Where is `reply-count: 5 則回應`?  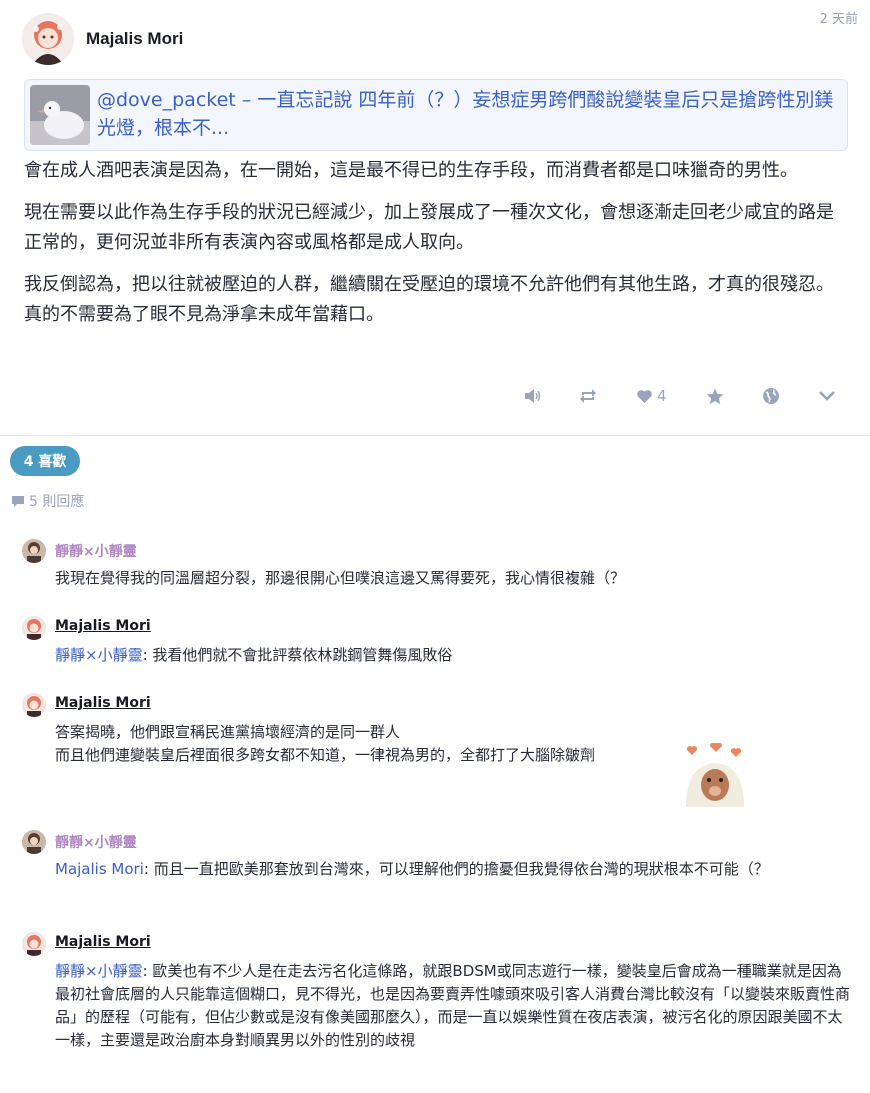
reply-count: 5 則回應 is located at coordinates (47, 501).